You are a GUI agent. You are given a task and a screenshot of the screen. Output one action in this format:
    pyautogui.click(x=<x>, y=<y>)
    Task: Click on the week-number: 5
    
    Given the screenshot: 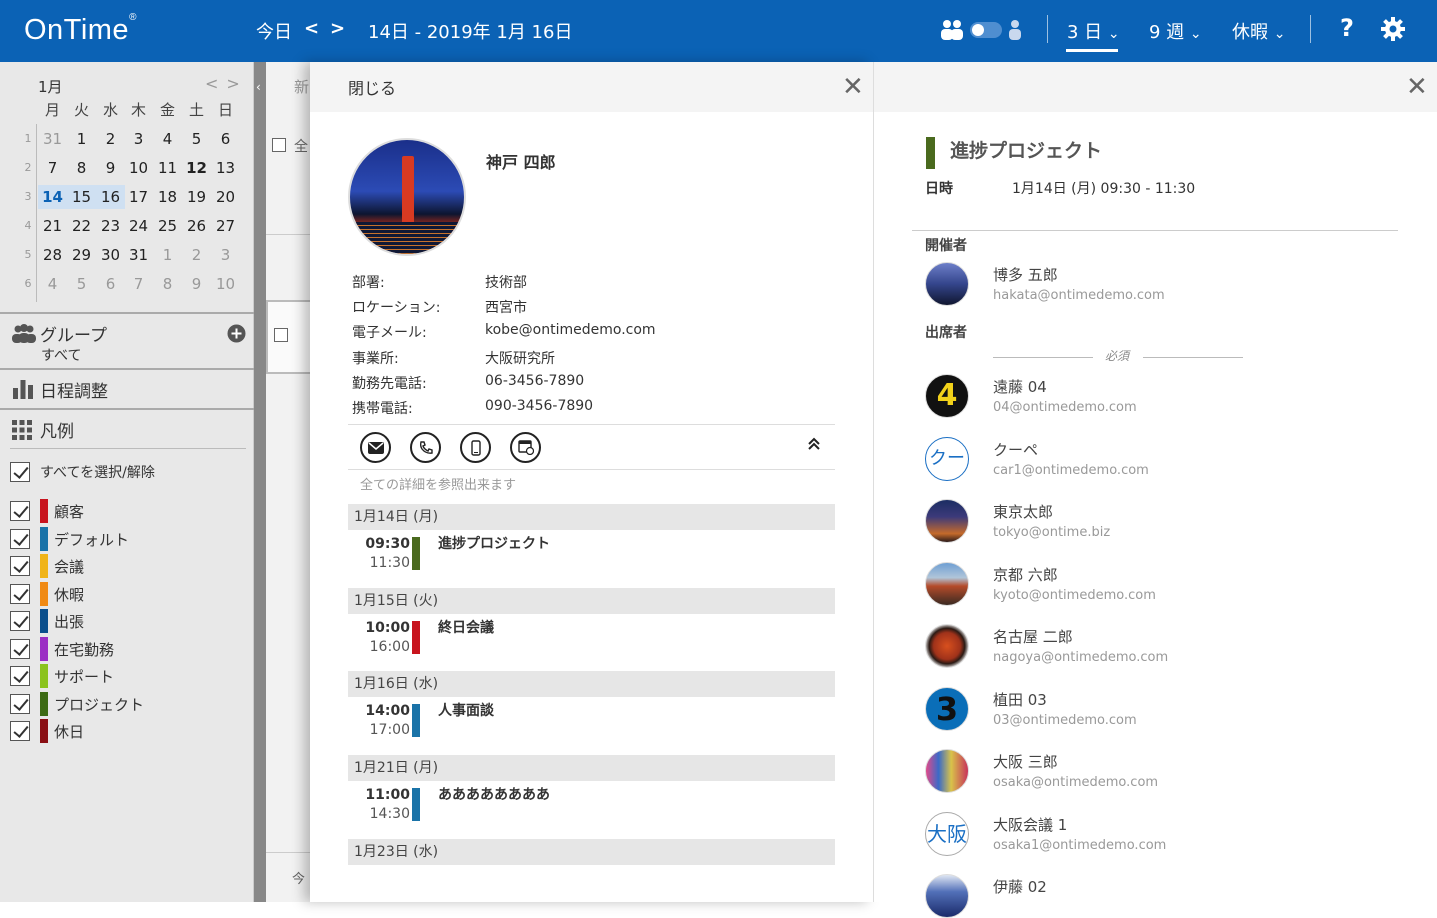 What is the action you would take?
    pyautogui.click(x=28, y=254)
    